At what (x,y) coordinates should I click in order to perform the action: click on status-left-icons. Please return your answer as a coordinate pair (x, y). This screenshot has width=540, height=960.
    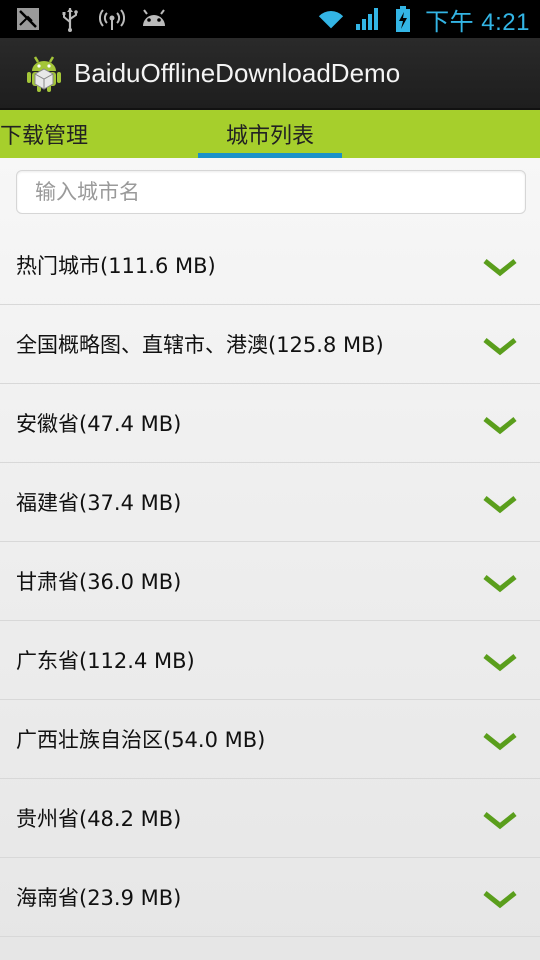
    Looking at the image, I should click on (84, 19).